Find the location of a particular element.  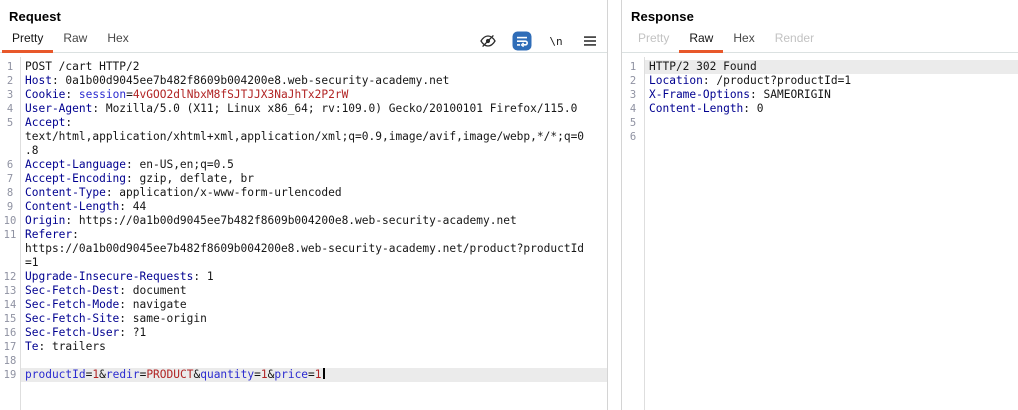

code-row: 11 Referer: is located at coordinates (303, 235).